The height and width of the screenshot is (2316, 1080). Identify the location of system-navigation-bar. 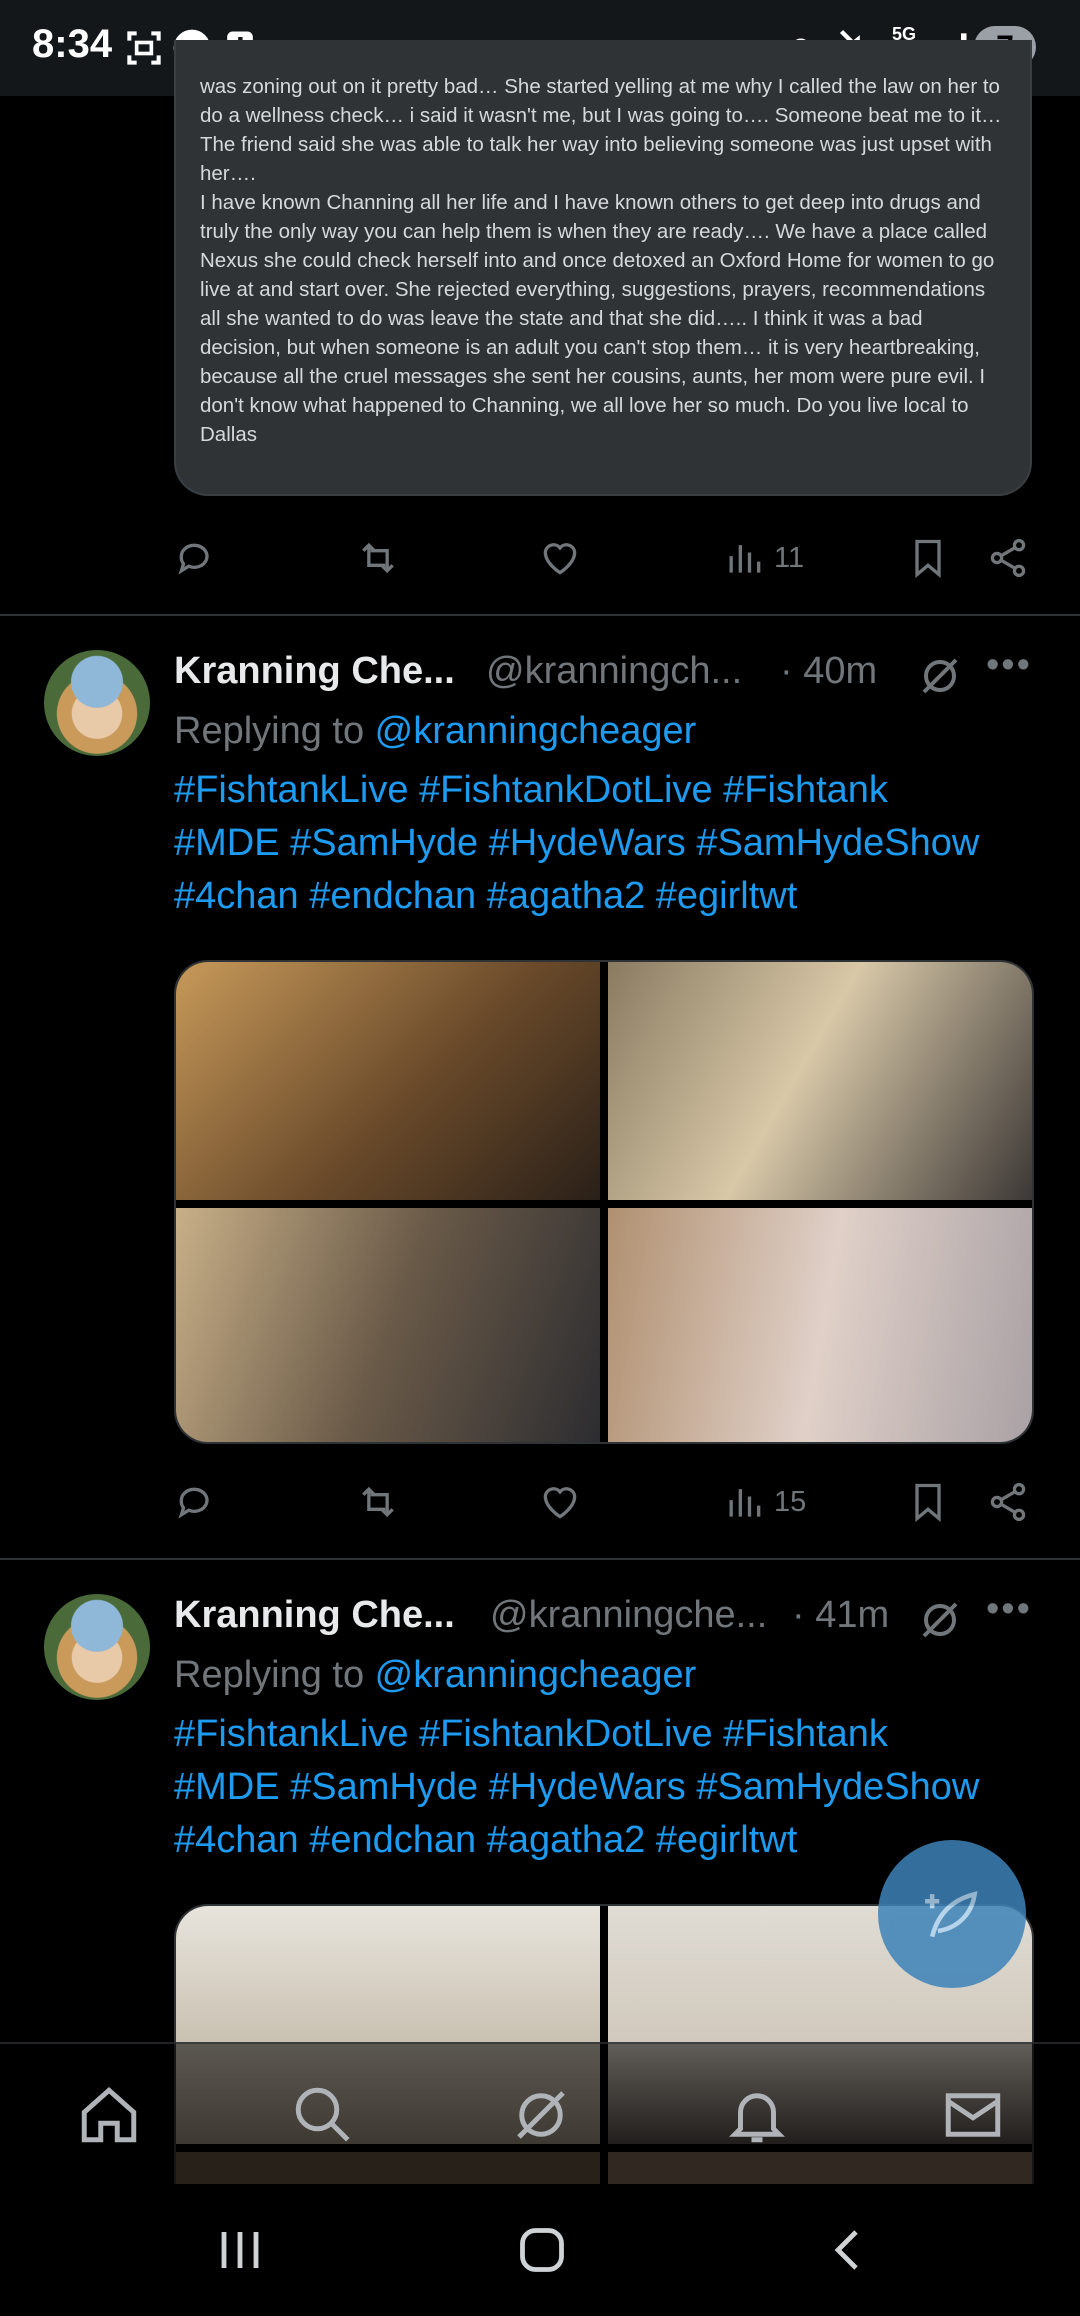
(540, 2250).